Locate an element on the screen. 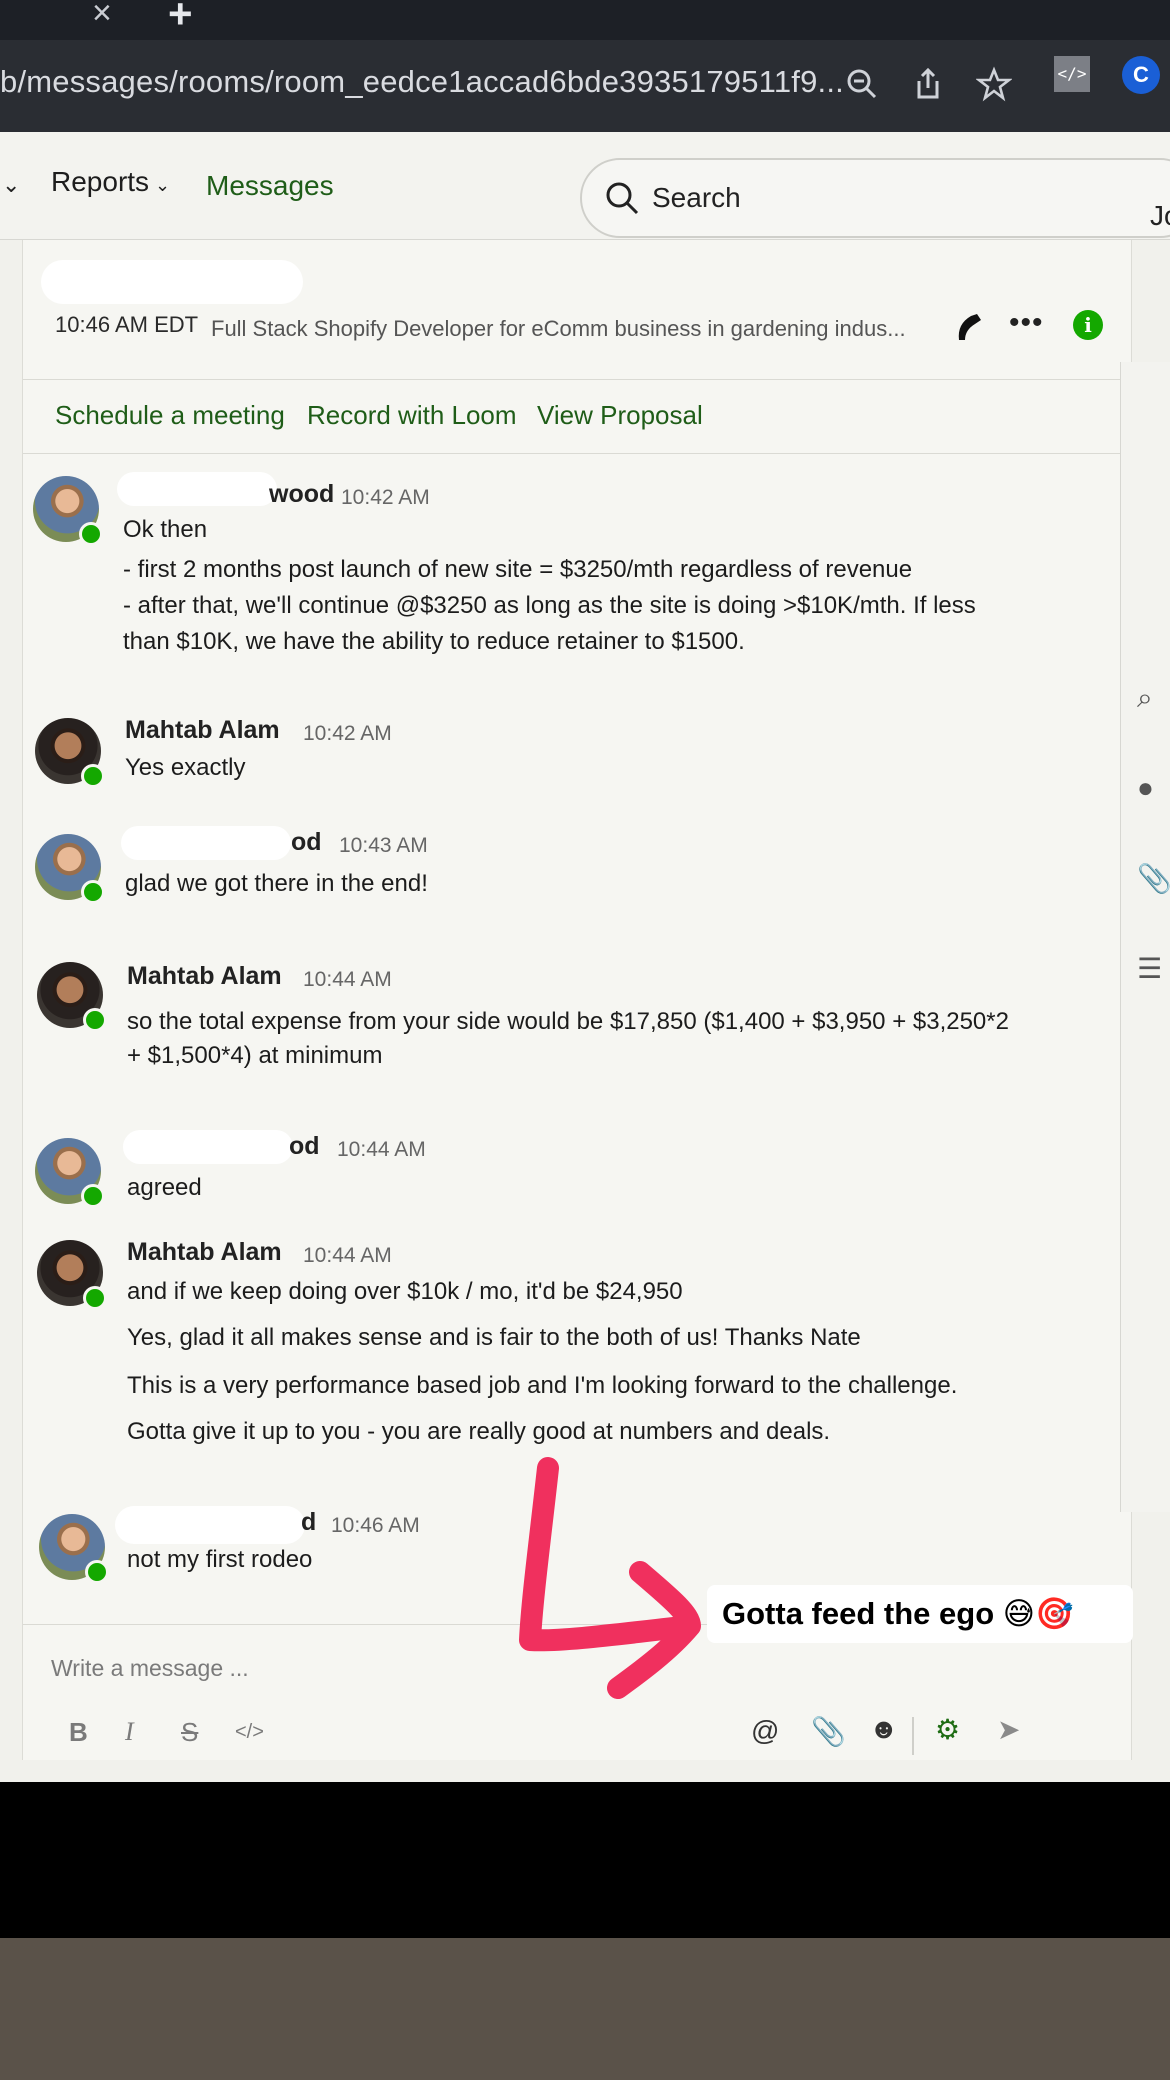 The width and height of the screenshot is (1170, 2080). emoji-icon: ☻ is located at coordinates (883, 1729).